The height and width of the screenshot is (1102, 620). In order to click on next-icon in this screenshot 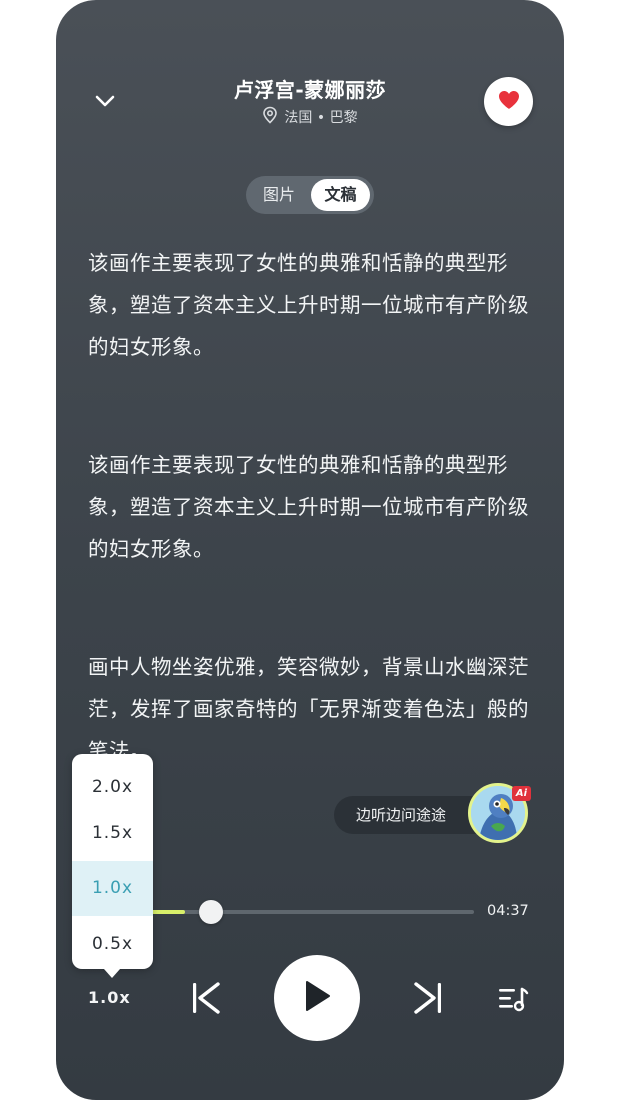, I will do `click(428, 998)`.